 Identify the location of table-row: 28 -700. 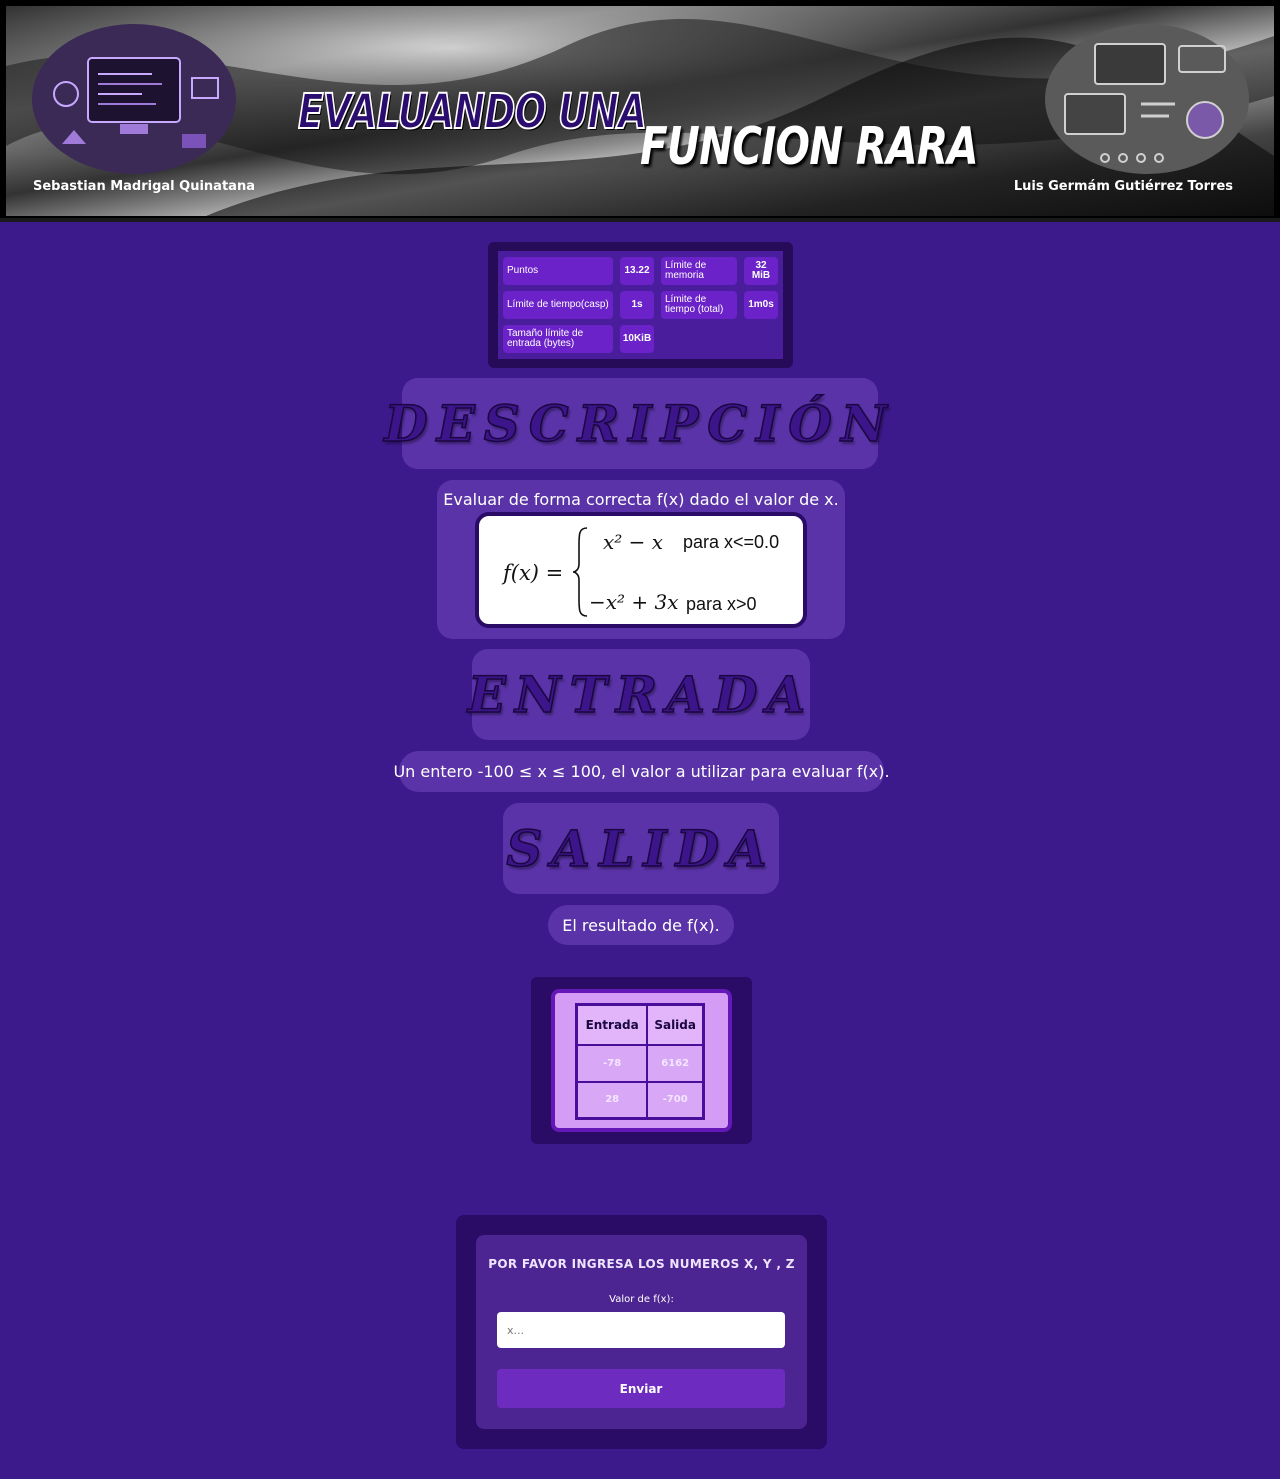
(640, 1100).